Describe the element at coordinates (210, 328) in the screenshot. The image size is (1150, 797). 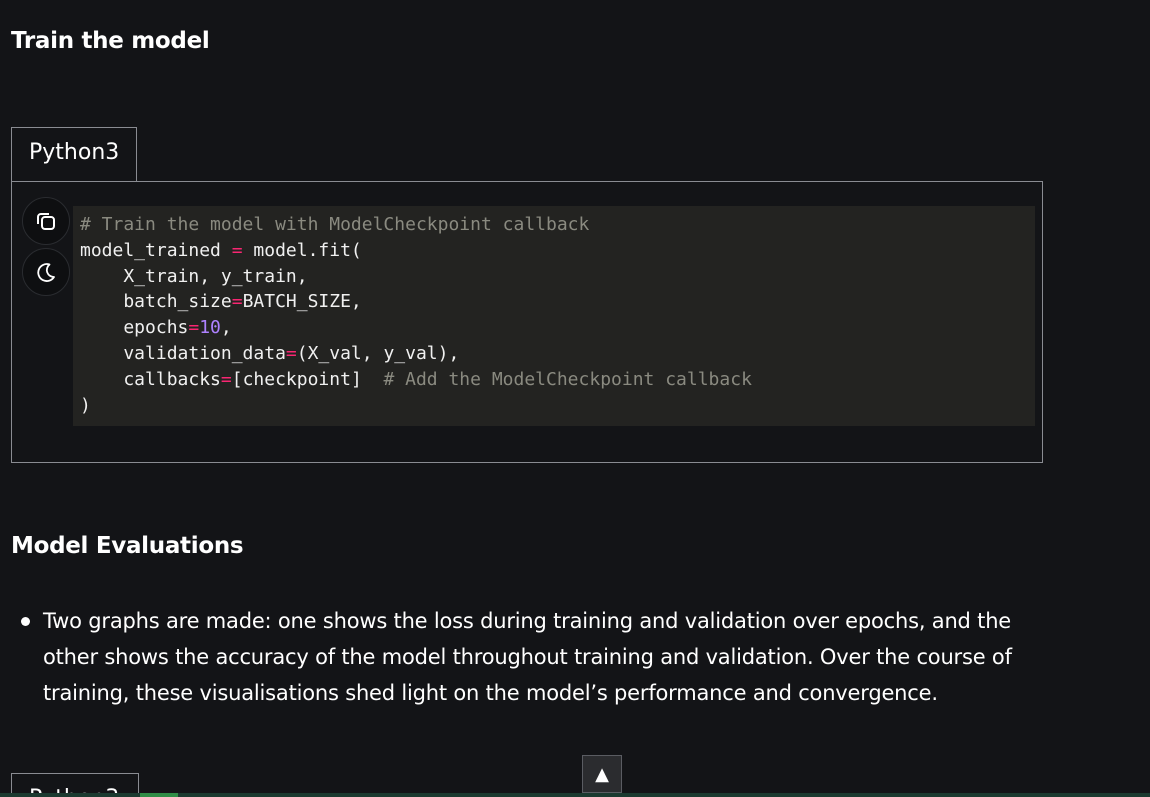
I see `code-number: 10` at that location.